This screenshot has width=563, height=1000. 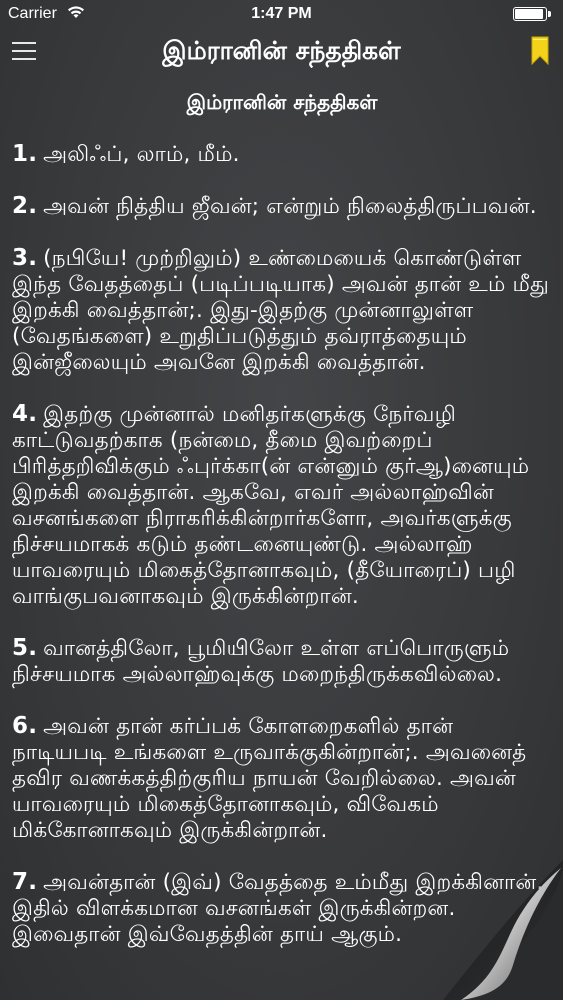 I want to click on battery-icon, so click(x=533, y=15).